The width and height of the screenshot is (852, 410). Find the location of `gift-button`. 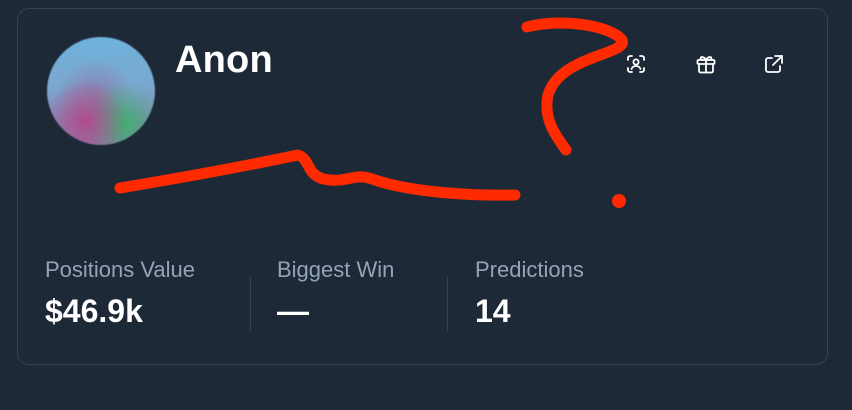

gift-button is located at coordinates (706, 64).